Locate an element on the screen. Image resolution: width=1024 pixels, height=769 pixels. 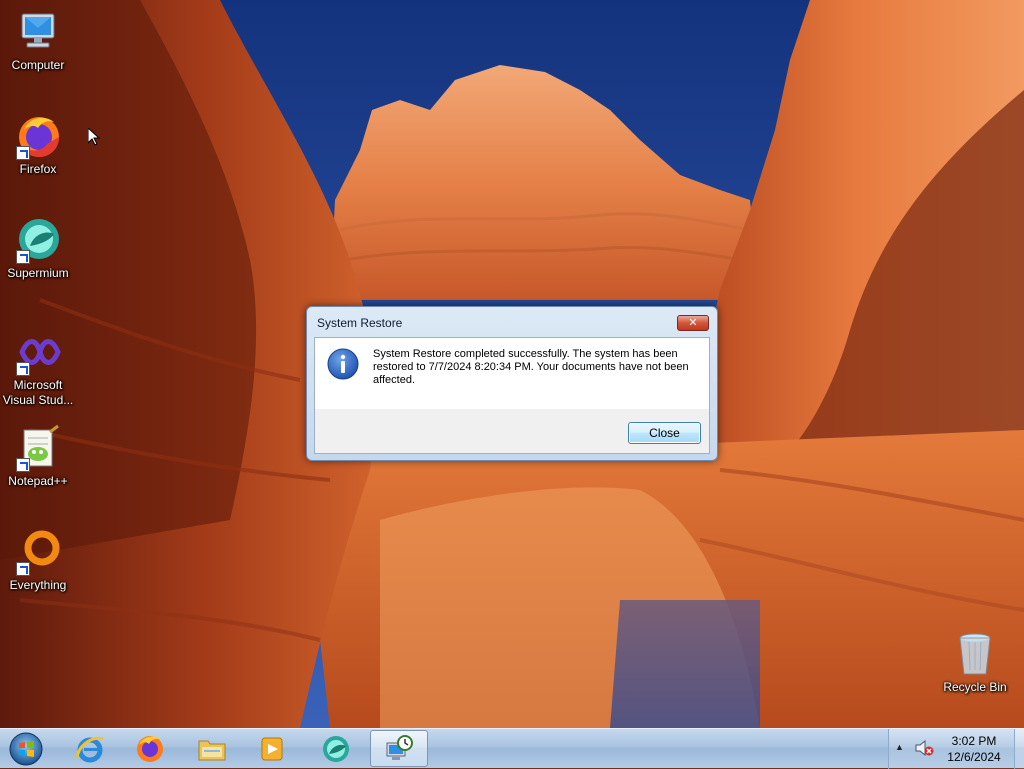
taskbar-supermium is located at coordinates (336, 748).